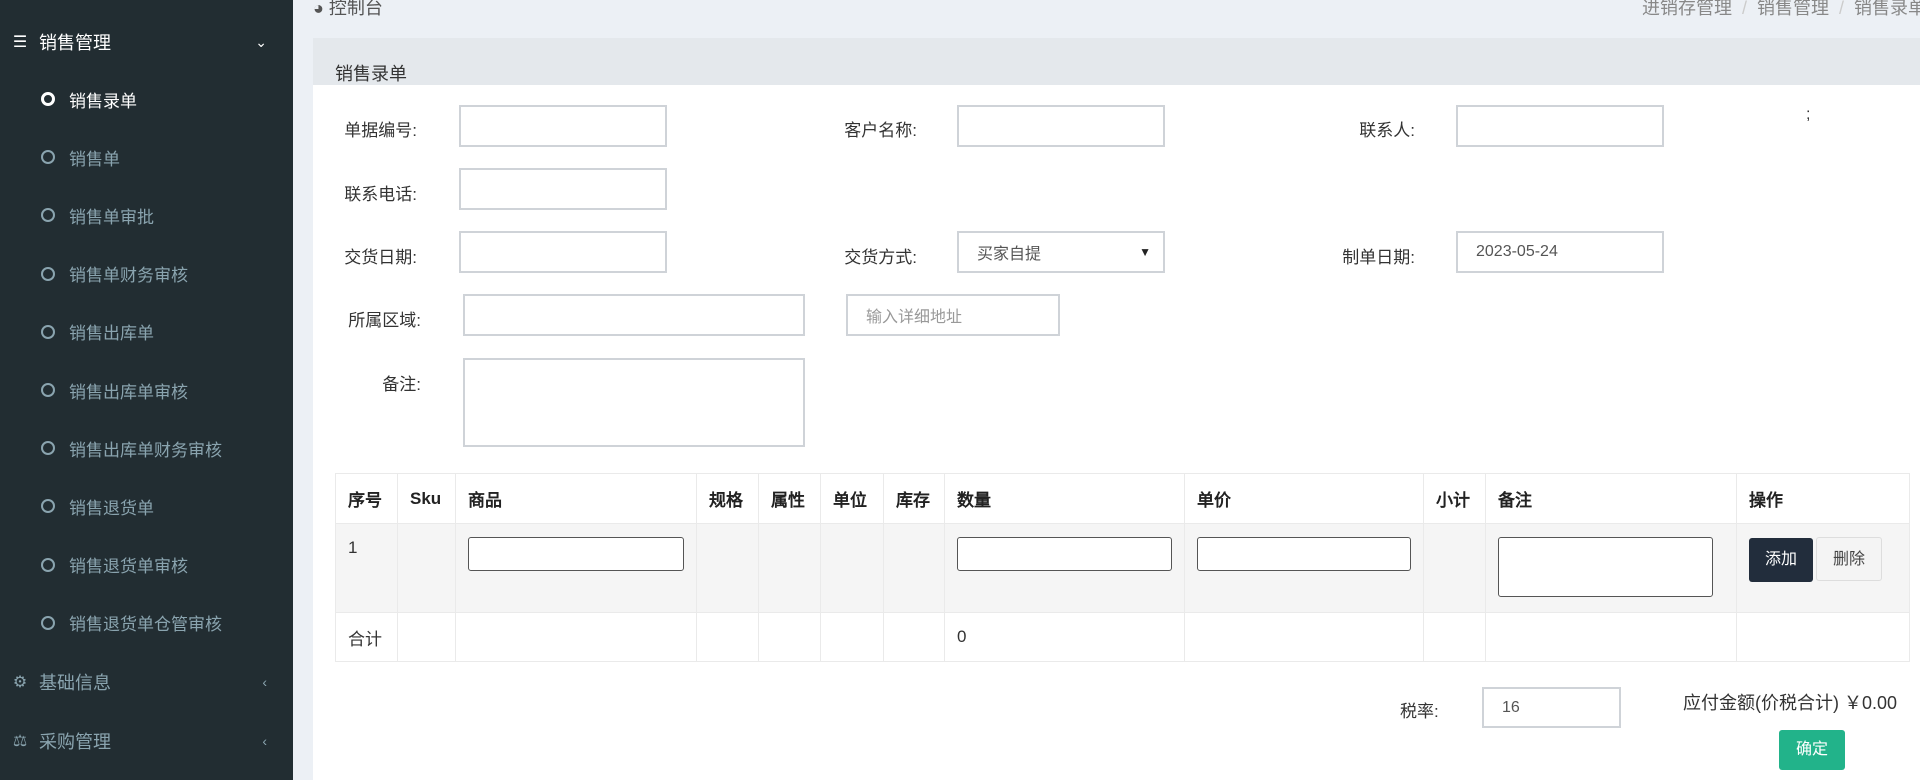 Image resolution: width=1920 pixels, height=780 pixels. What do you see at coordinates (146, 682) in the screenshot?
I see `sidebar-group-basic-info: ⚙ 基础信息 ‹` at bounding box center [146, 682].